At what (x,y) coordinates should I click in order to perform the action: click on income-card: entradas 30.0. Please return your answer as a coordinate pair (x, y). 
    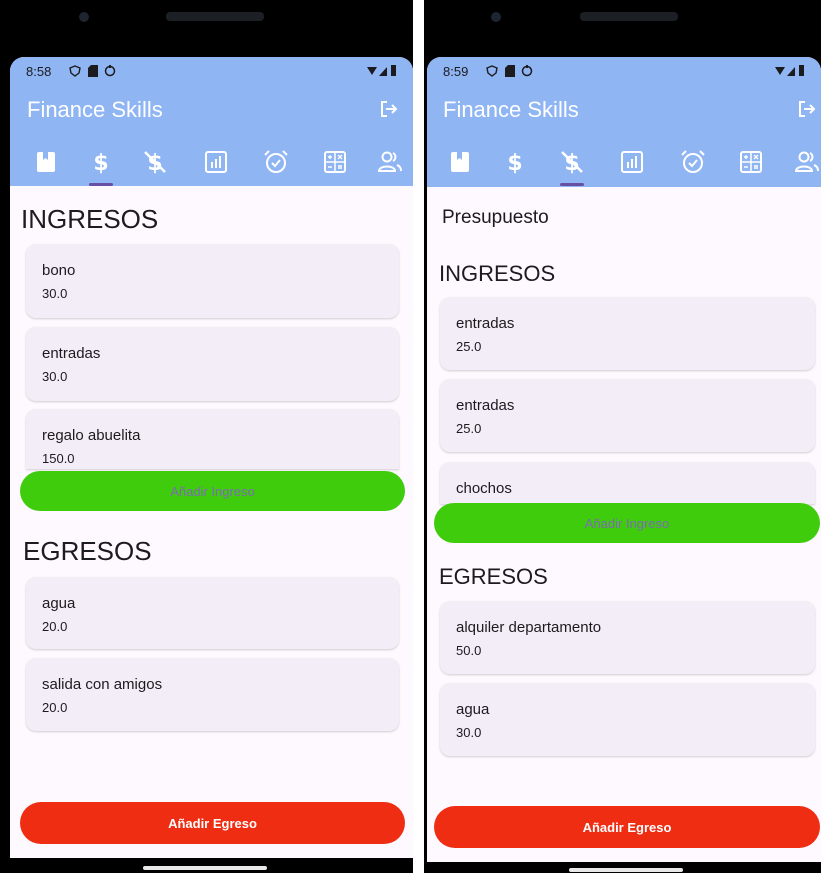
    Looking at the image, I should click on (212, 364).